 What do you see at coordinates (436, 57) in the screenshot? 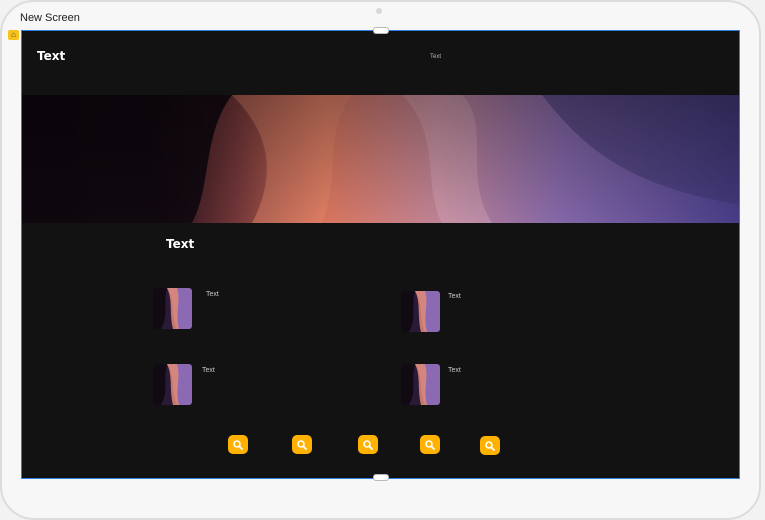
I see `header-subtitle: Text` at bounding box center [436, 57].